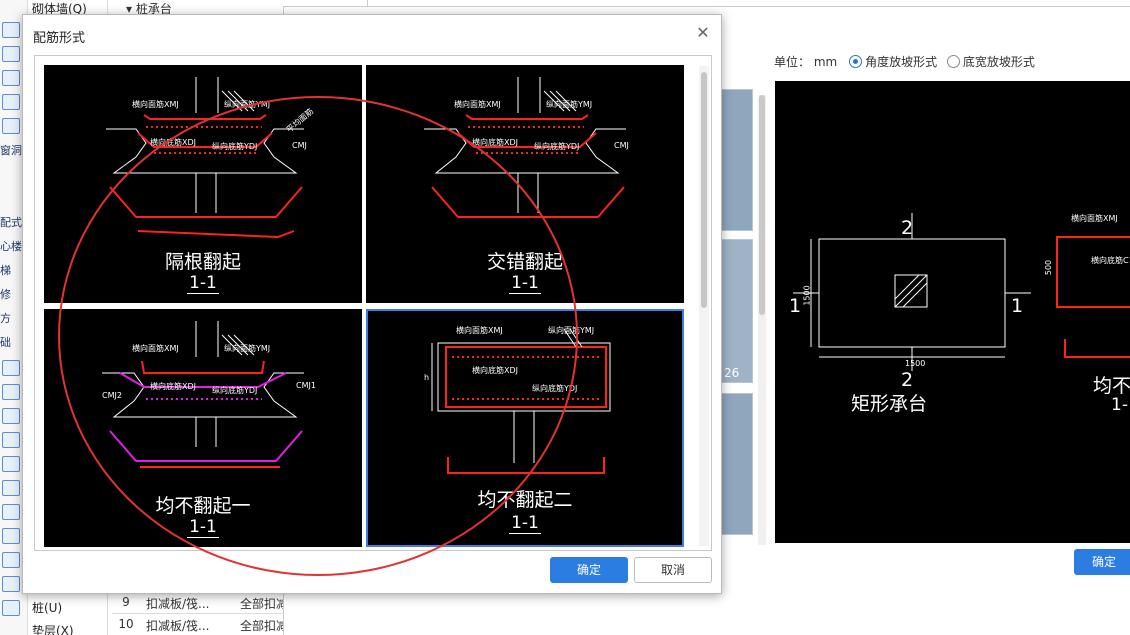 The image size is (1130, 635). I want to click on height-dimension: 1500, so click(807, 295).